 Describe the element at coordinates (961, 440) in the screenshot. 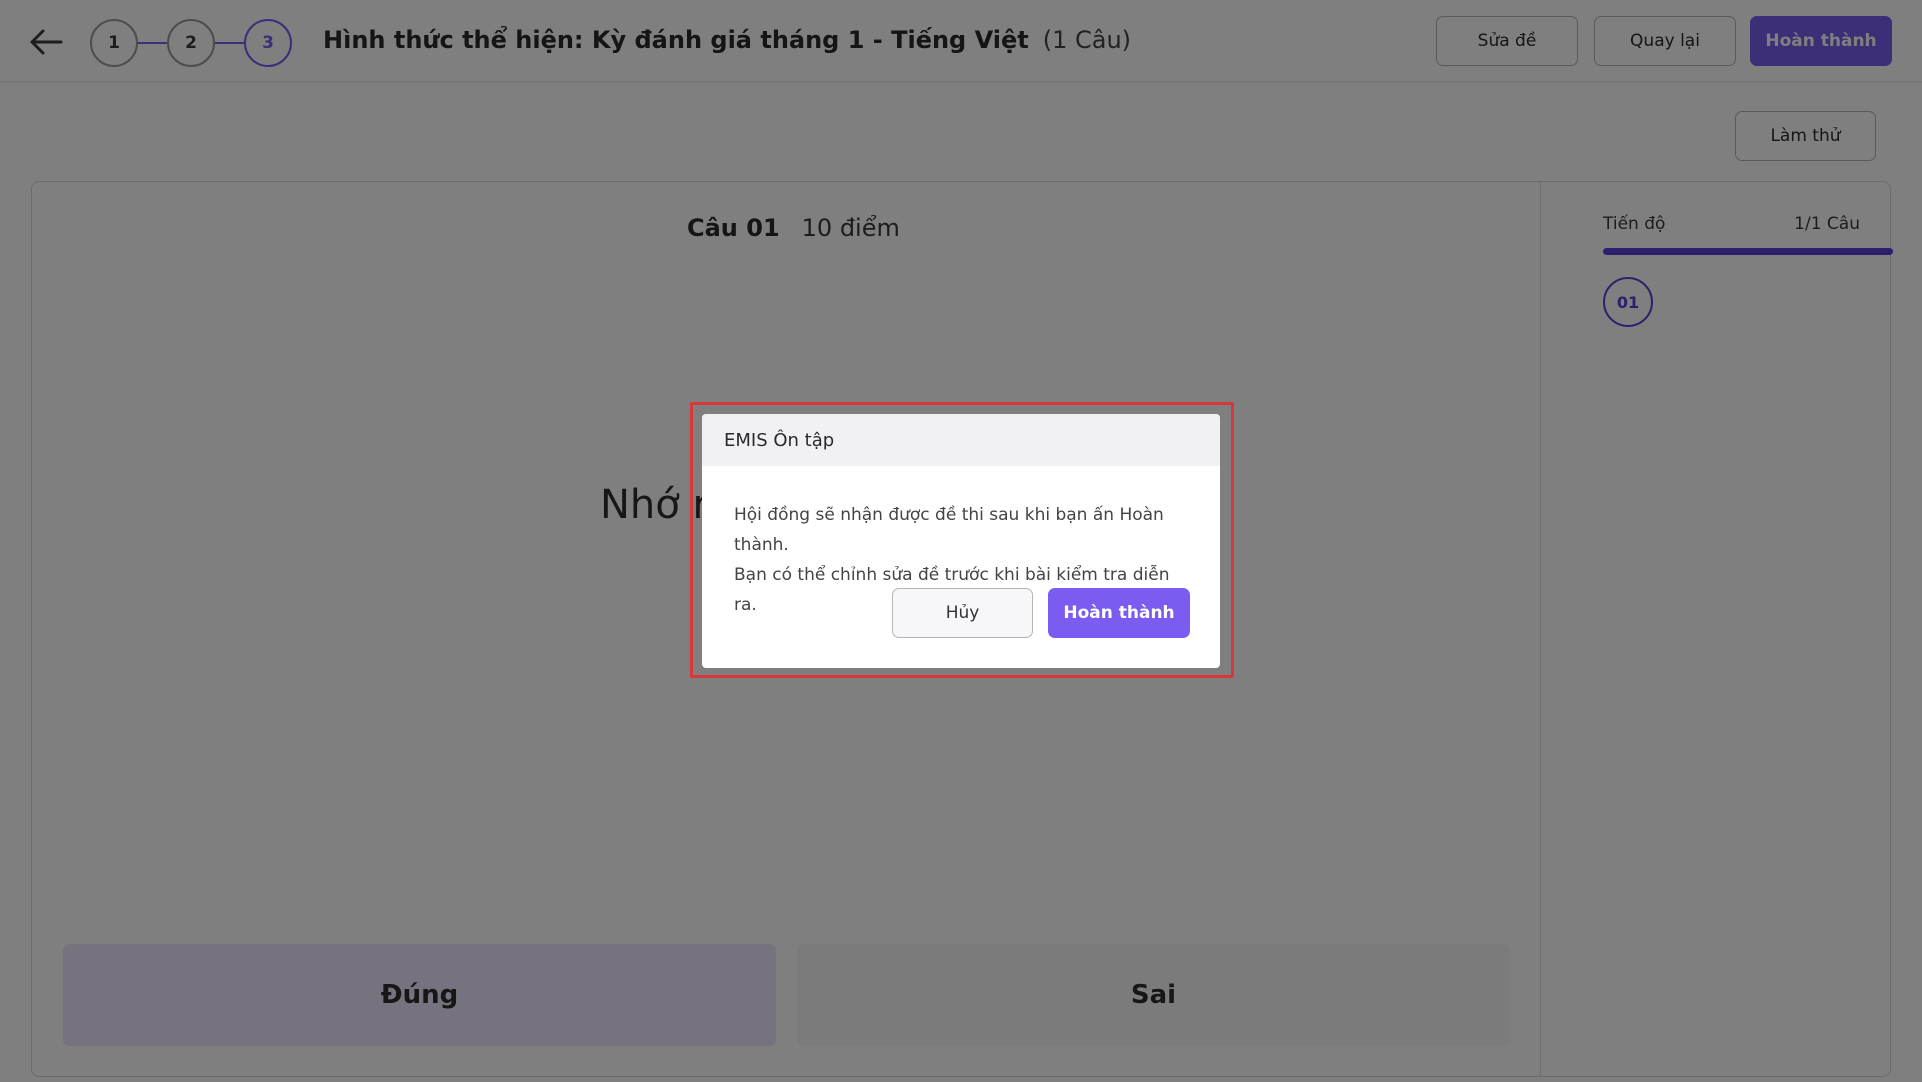

I see `dialog-title: EMIS Ôn tập` at that location.